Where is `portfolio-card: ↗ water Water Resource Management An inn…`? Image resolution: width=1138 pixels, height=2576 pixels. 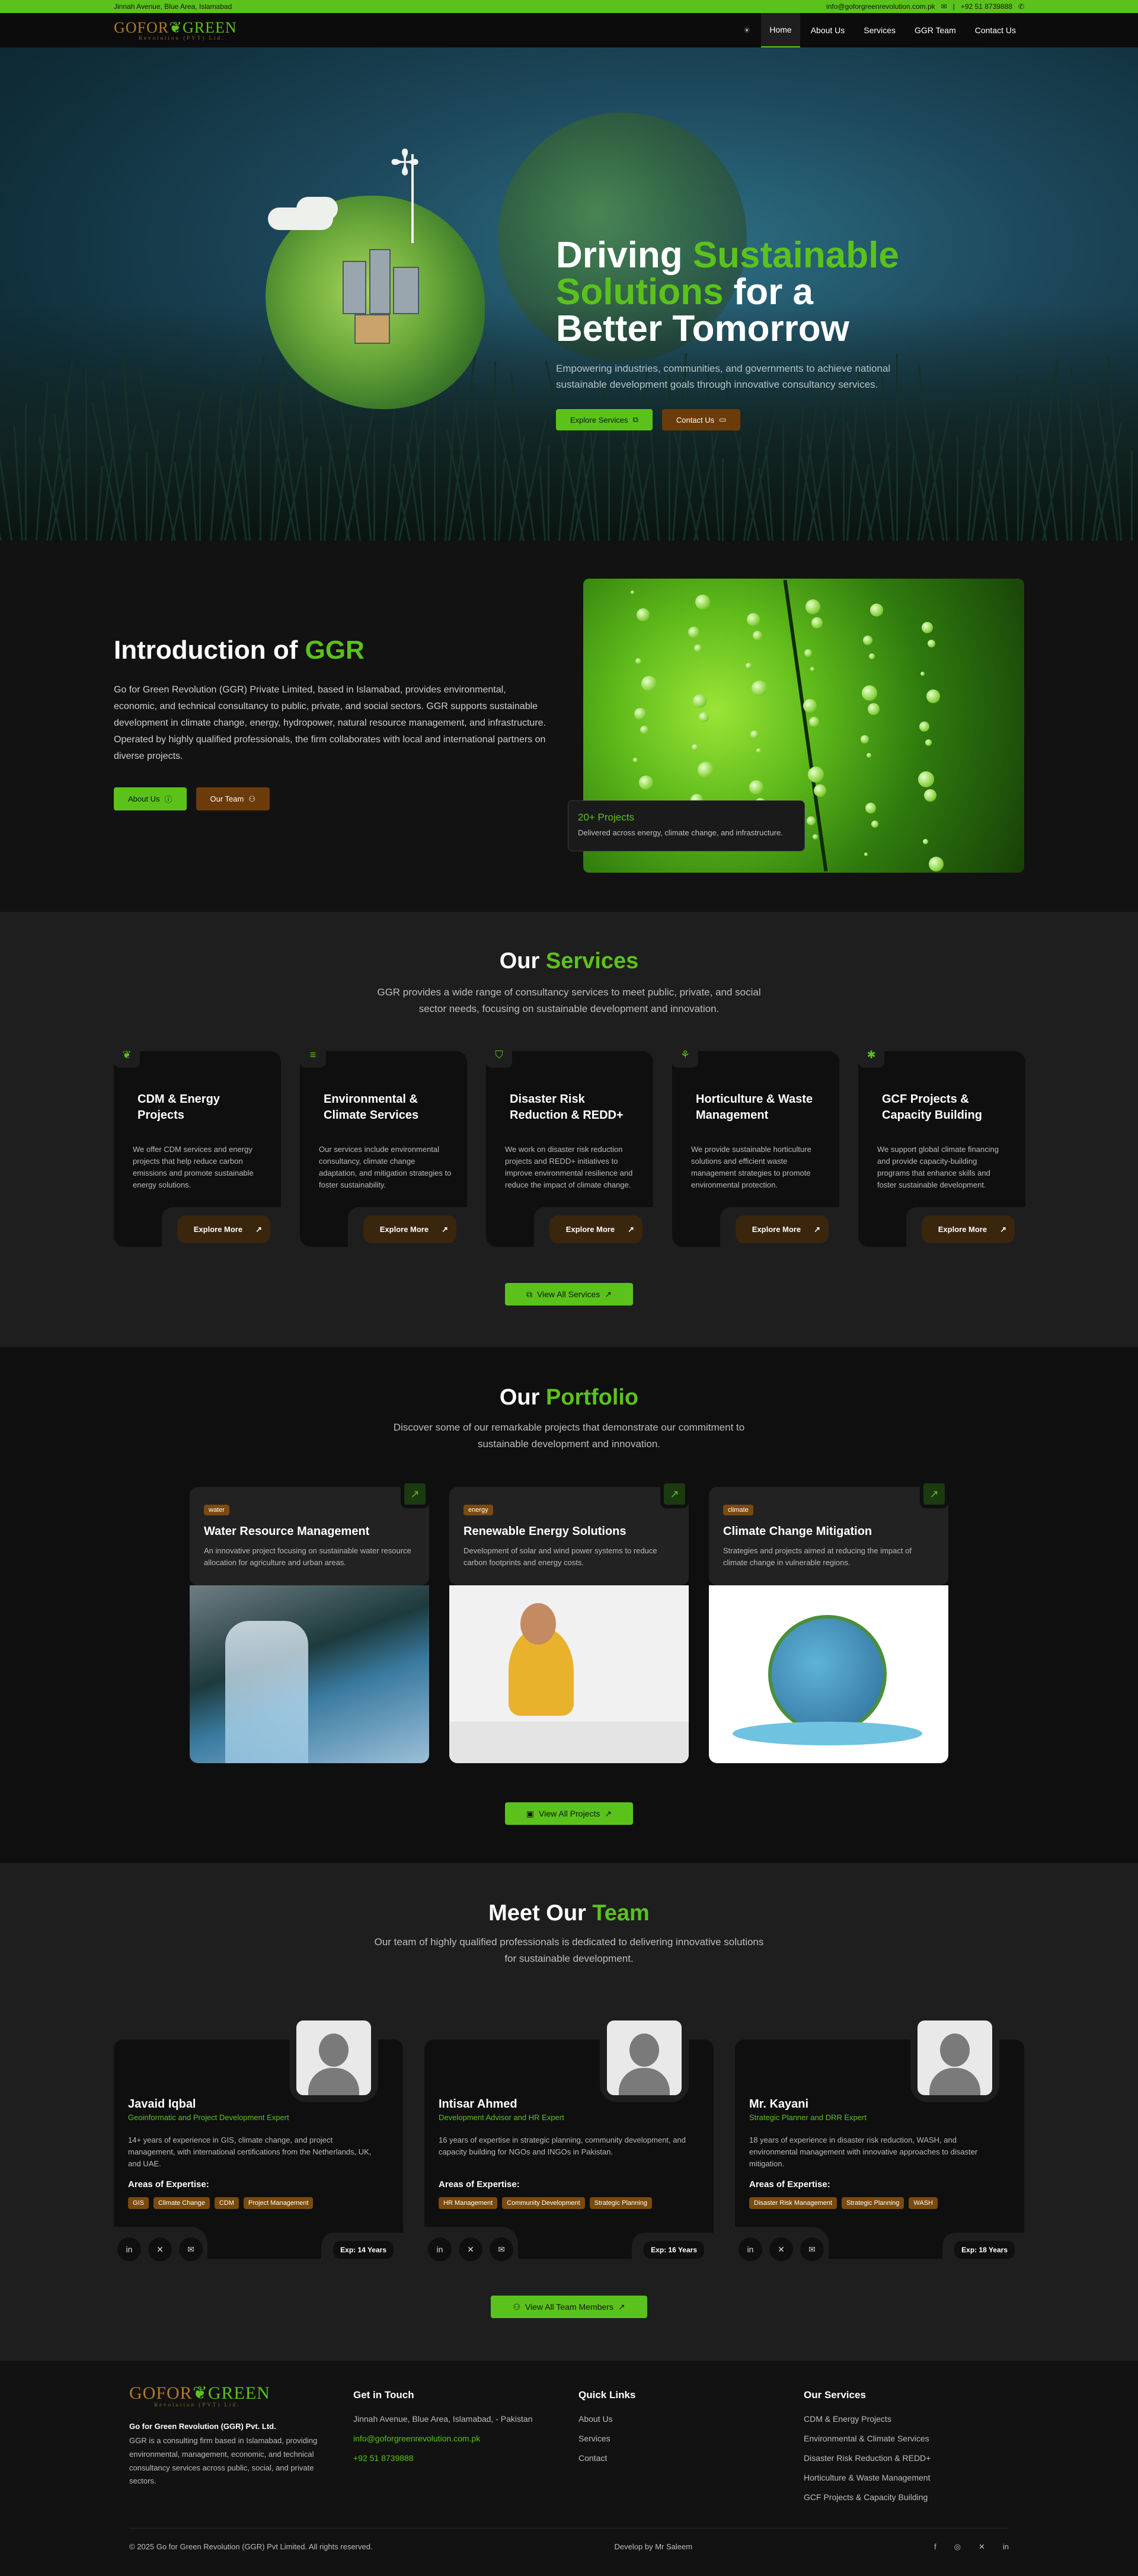 portfolio-card: ↗ water Water Resource Management An inn… is located at coordinates (309, 1621).